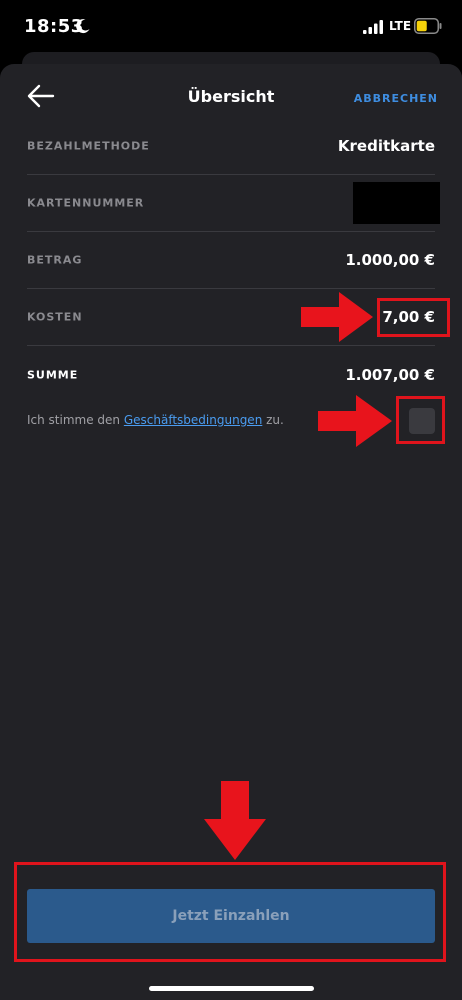 The height and width of the screenshot is (1000, 462). I want to click on card-number-redaction, so click(396, 203).